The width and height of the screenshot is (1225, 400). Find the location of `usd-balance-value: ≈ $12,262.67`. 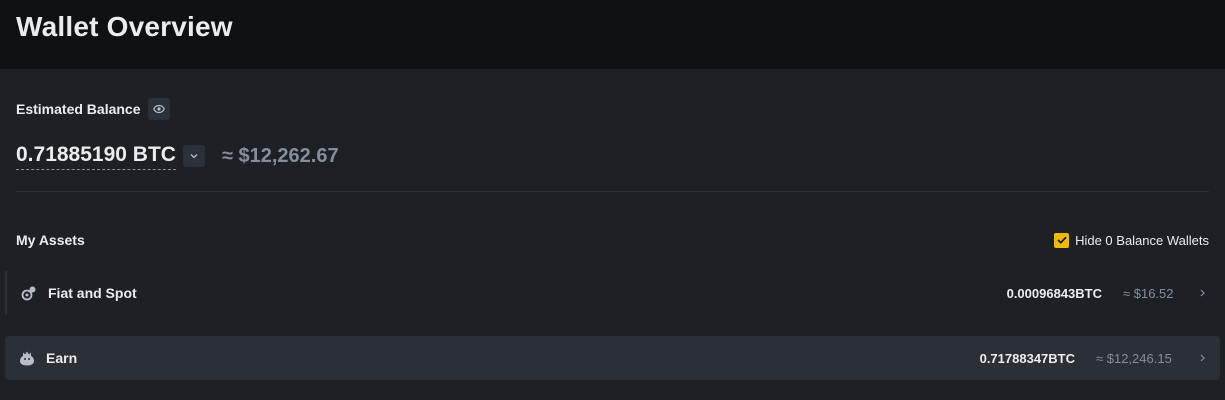

usd-balance-value: ≈ $12,262.67 is located at coordinates (280, 155).